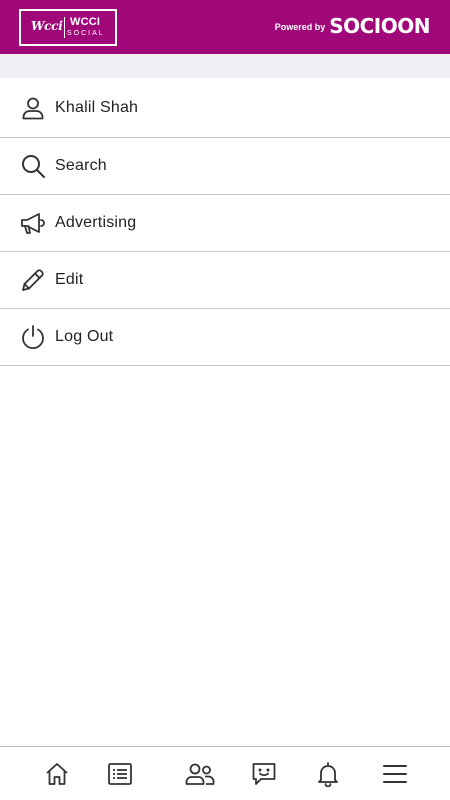 The width and height of the screenshot is (450, 800). I want to click on hamburger-menu-icon, so click(395, 774).